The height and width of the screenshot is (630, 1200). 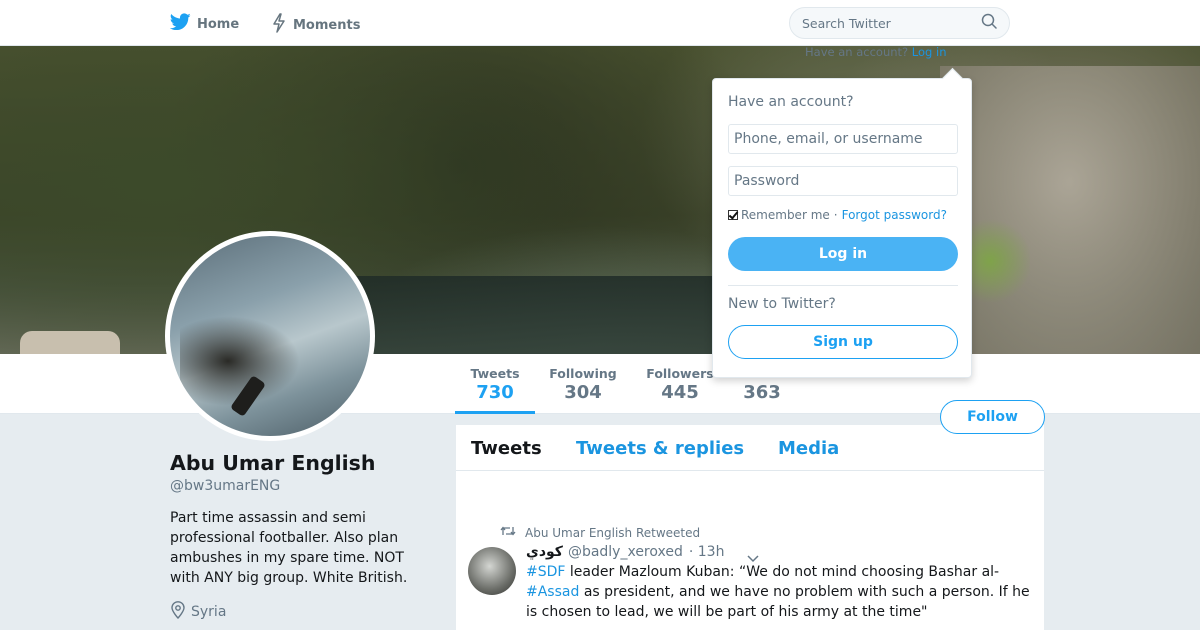 I want to click on banner-rock, so click(x=1070, y=210).